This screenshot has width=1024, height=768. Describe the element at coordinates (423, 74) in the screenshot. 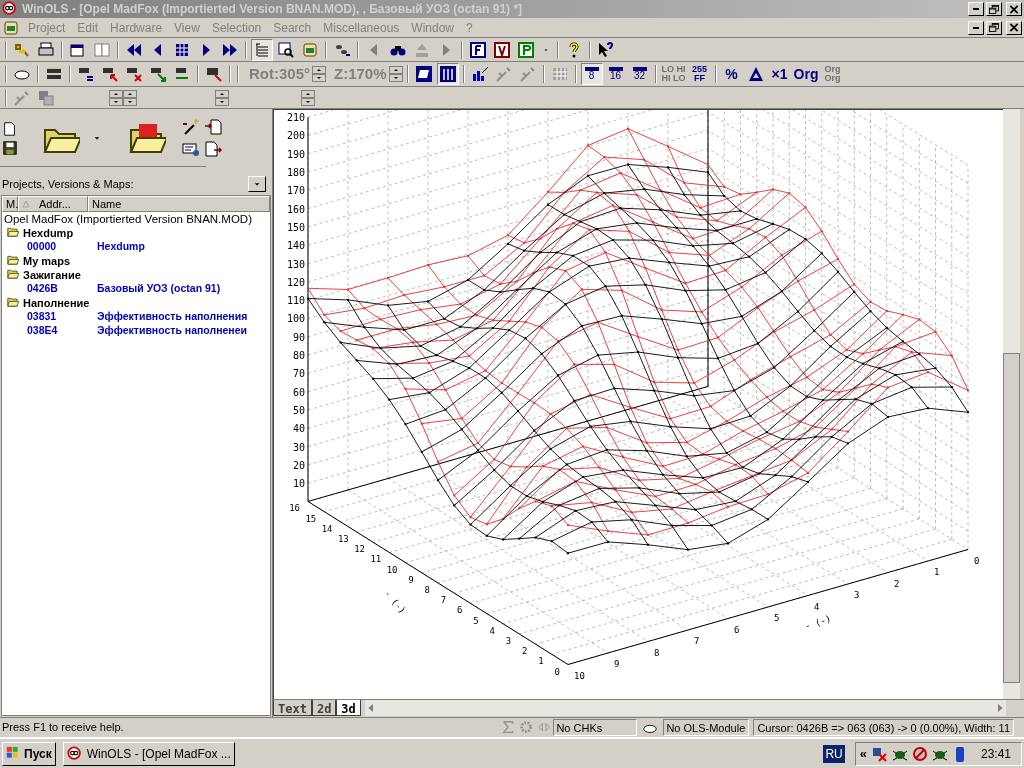

I see `perspective-icon` at that location.